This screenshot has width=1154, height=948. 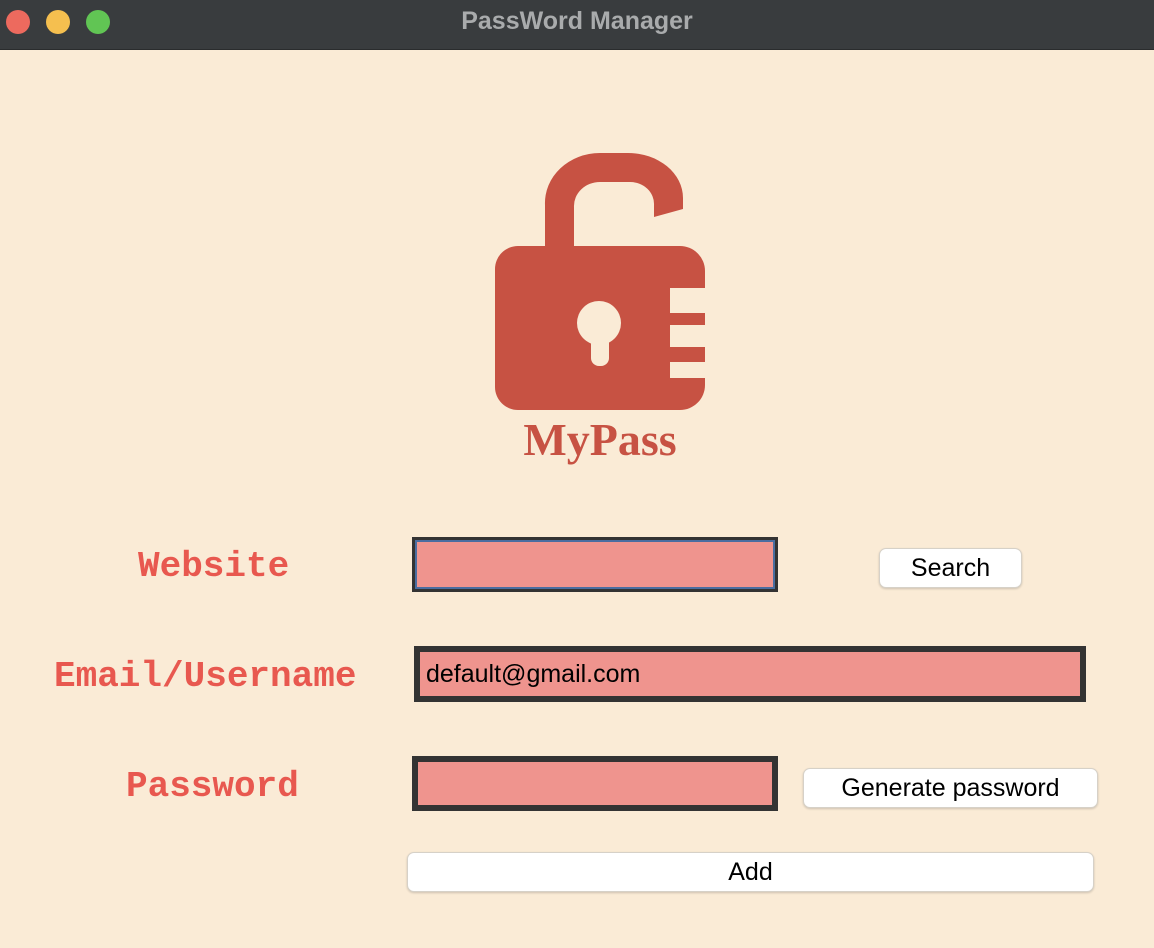 What do you see at coordinates (750, 872) in the screenshot?
I see `add-button: Add` at bounding box center [750, 872].